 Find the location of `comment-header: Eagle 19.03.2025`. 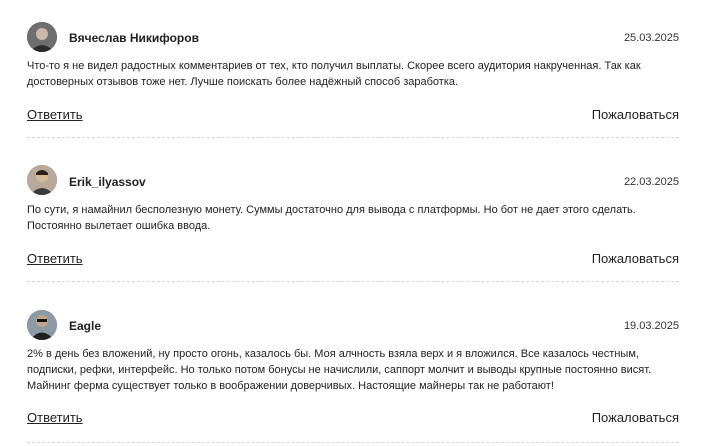

comment-header: Eagle 19.03.2025 is located at coordinates (353, 314).